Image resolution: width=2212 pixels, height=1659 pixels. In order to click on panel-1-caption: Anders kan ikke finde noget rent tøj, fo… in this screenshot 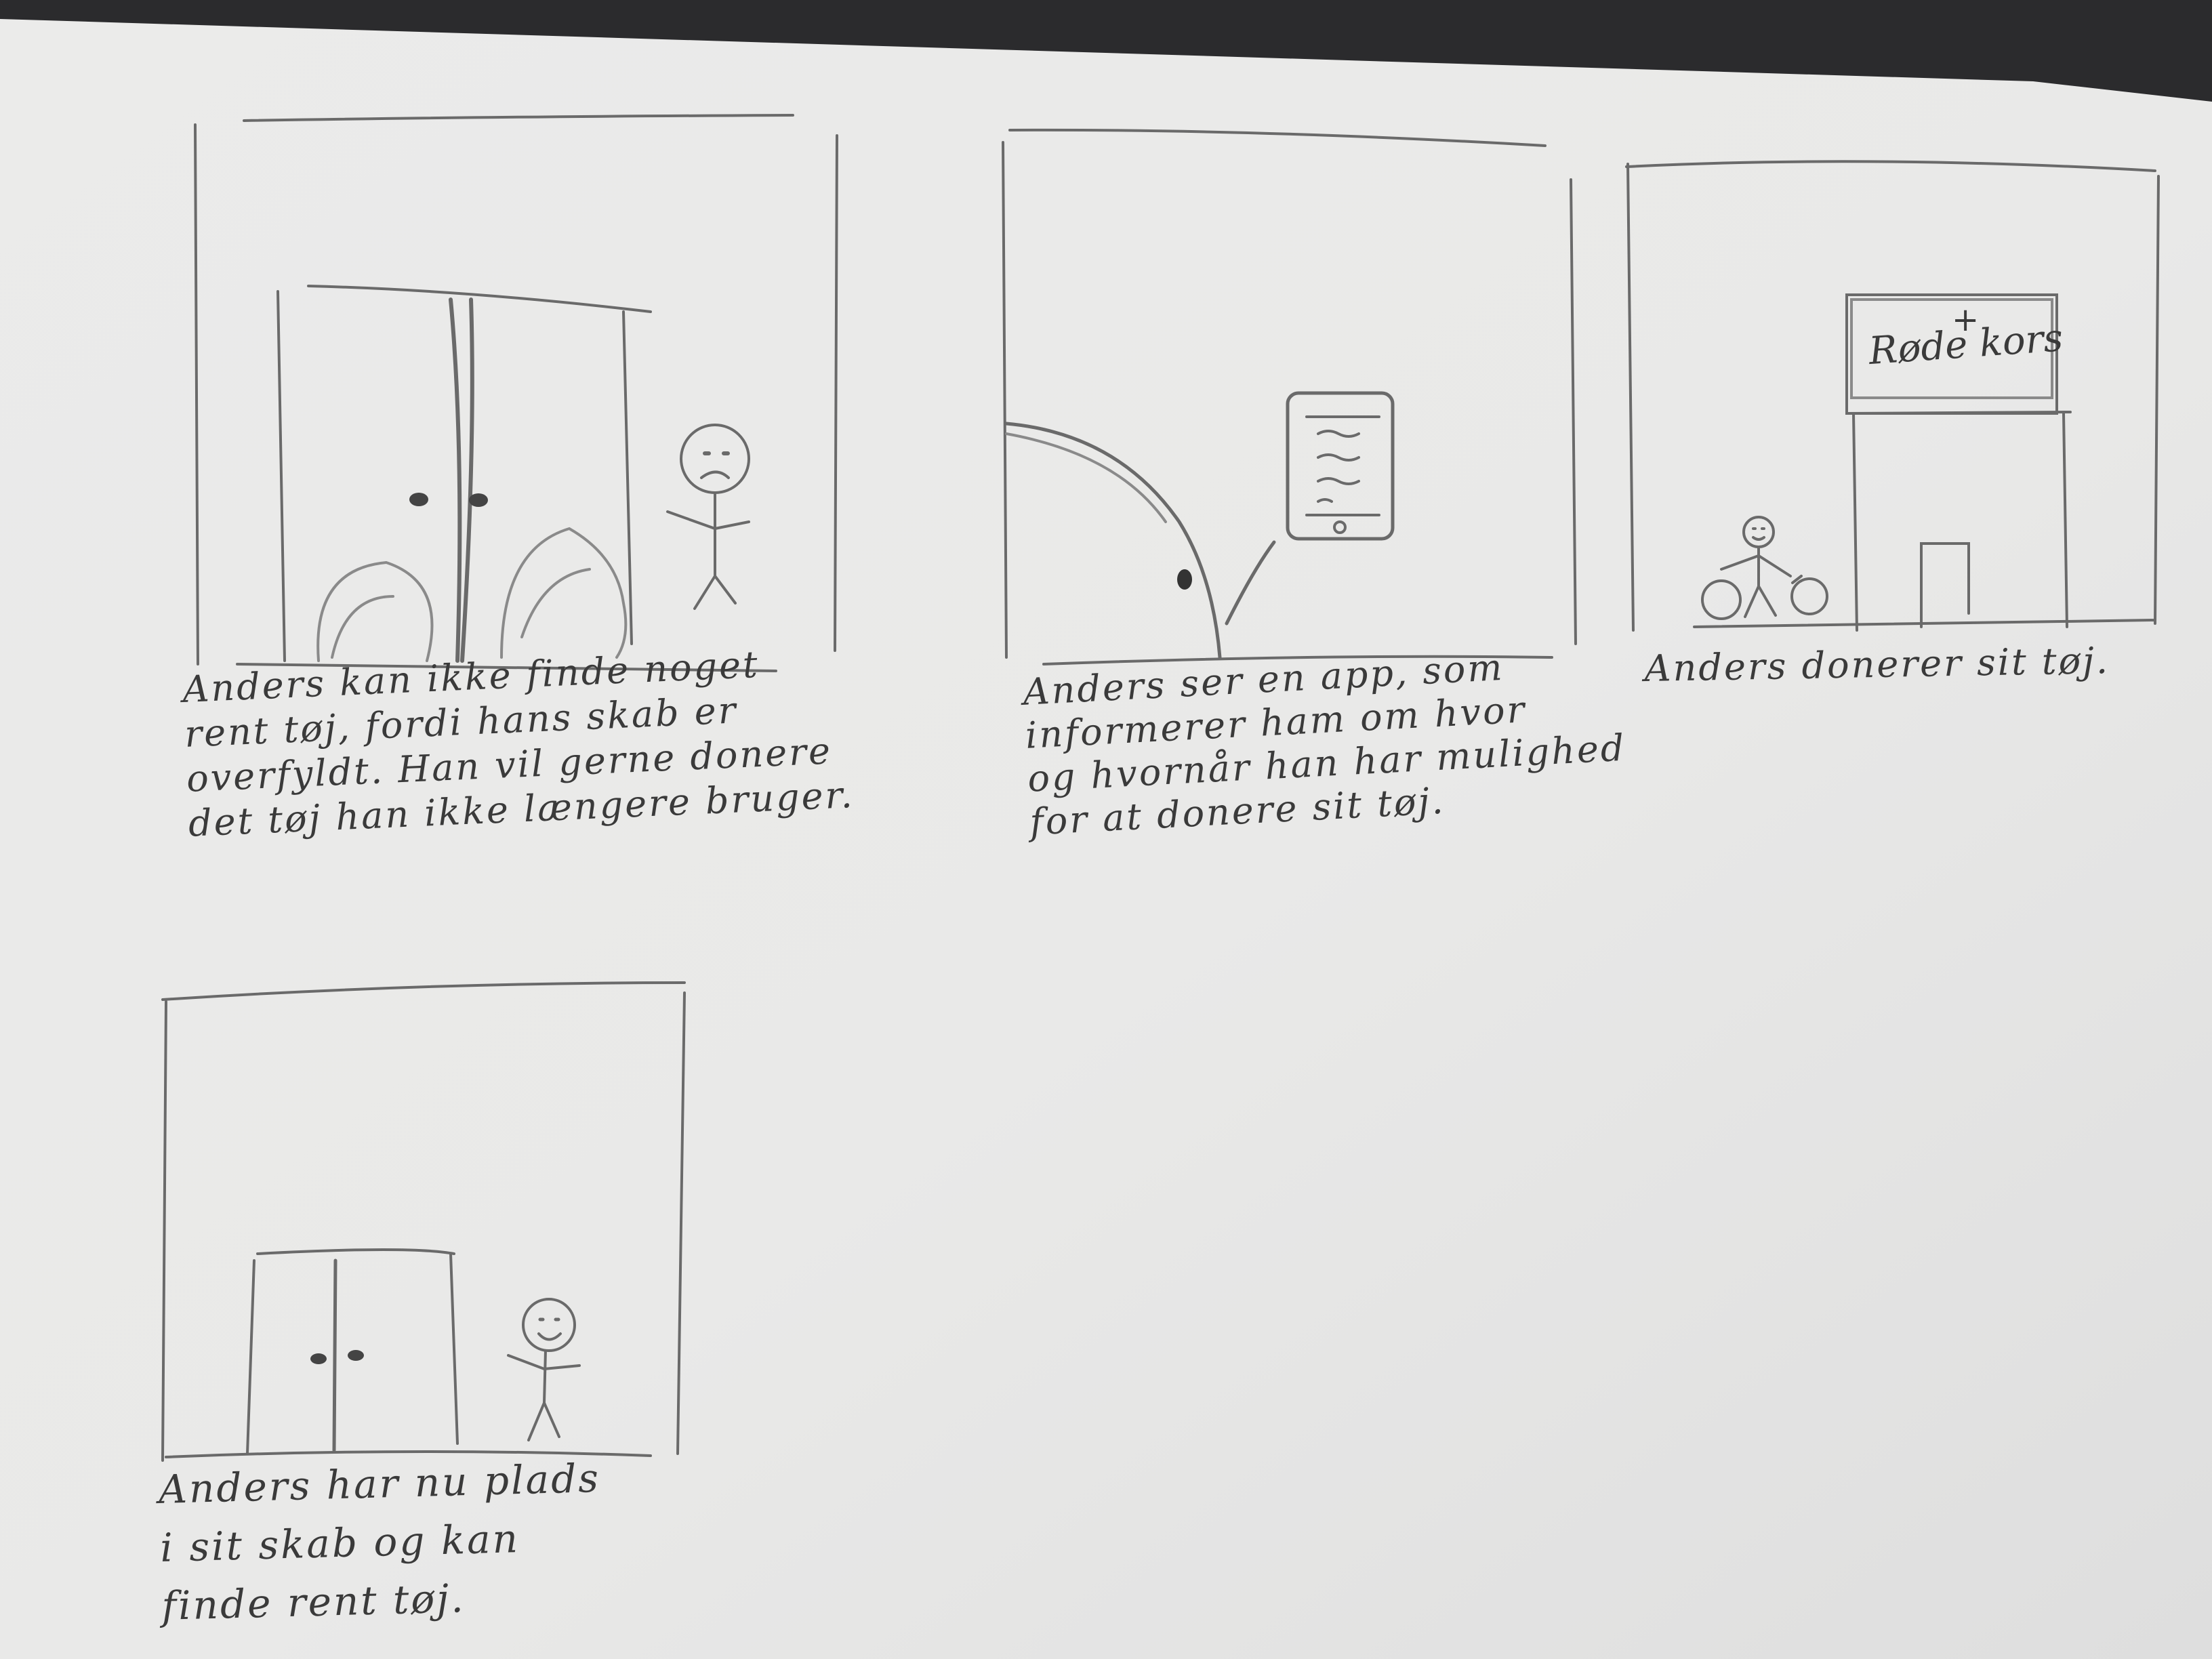, I will do `click(518, 744)`.